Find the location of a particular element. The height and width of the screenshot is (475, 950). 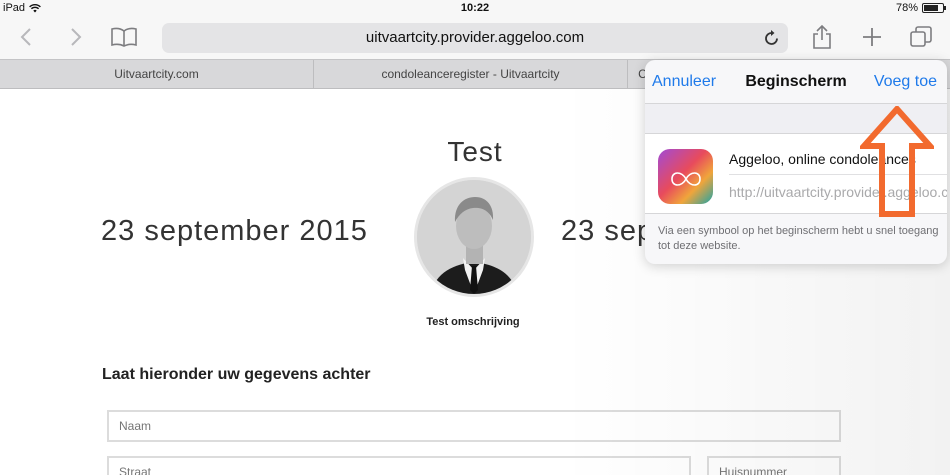

plus-icon is located at coordinates (872, 37).